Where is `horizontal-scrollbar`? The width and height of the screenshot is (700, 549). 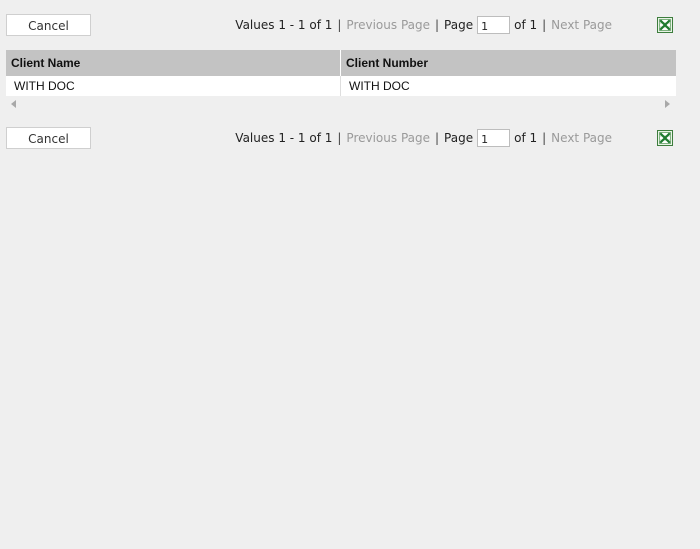 horizontal-scrollbar is located at coordinates (341, 104).